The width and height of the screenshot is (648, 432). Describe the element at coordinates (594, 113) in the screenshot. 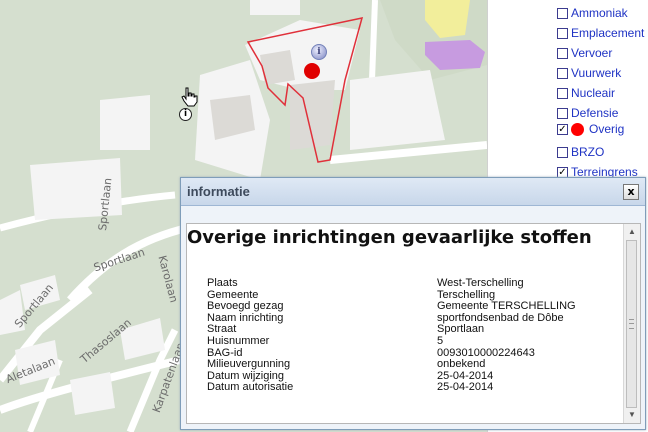

I see `layer-label: Defensie` at that location.